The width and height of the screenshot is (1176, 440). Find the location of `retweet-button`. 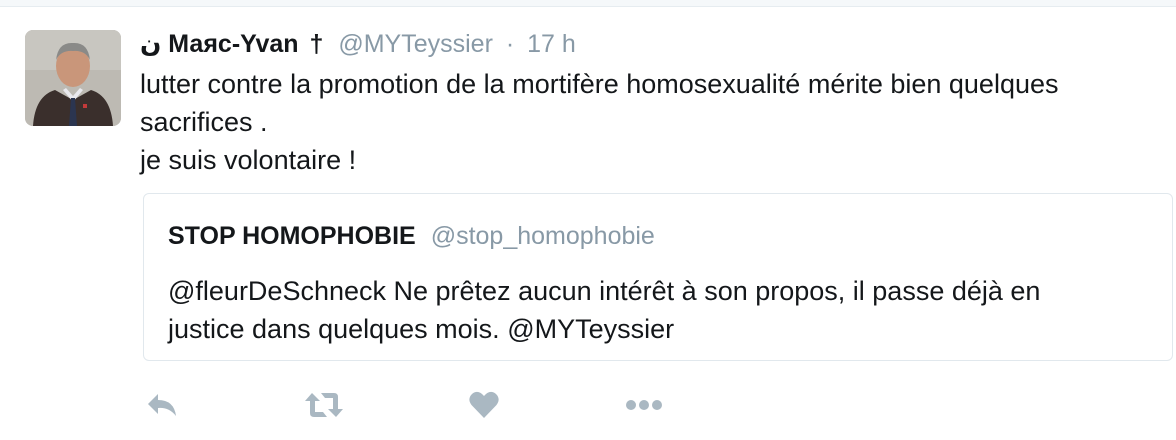

retweet-button is located at coordinates (324, 405).